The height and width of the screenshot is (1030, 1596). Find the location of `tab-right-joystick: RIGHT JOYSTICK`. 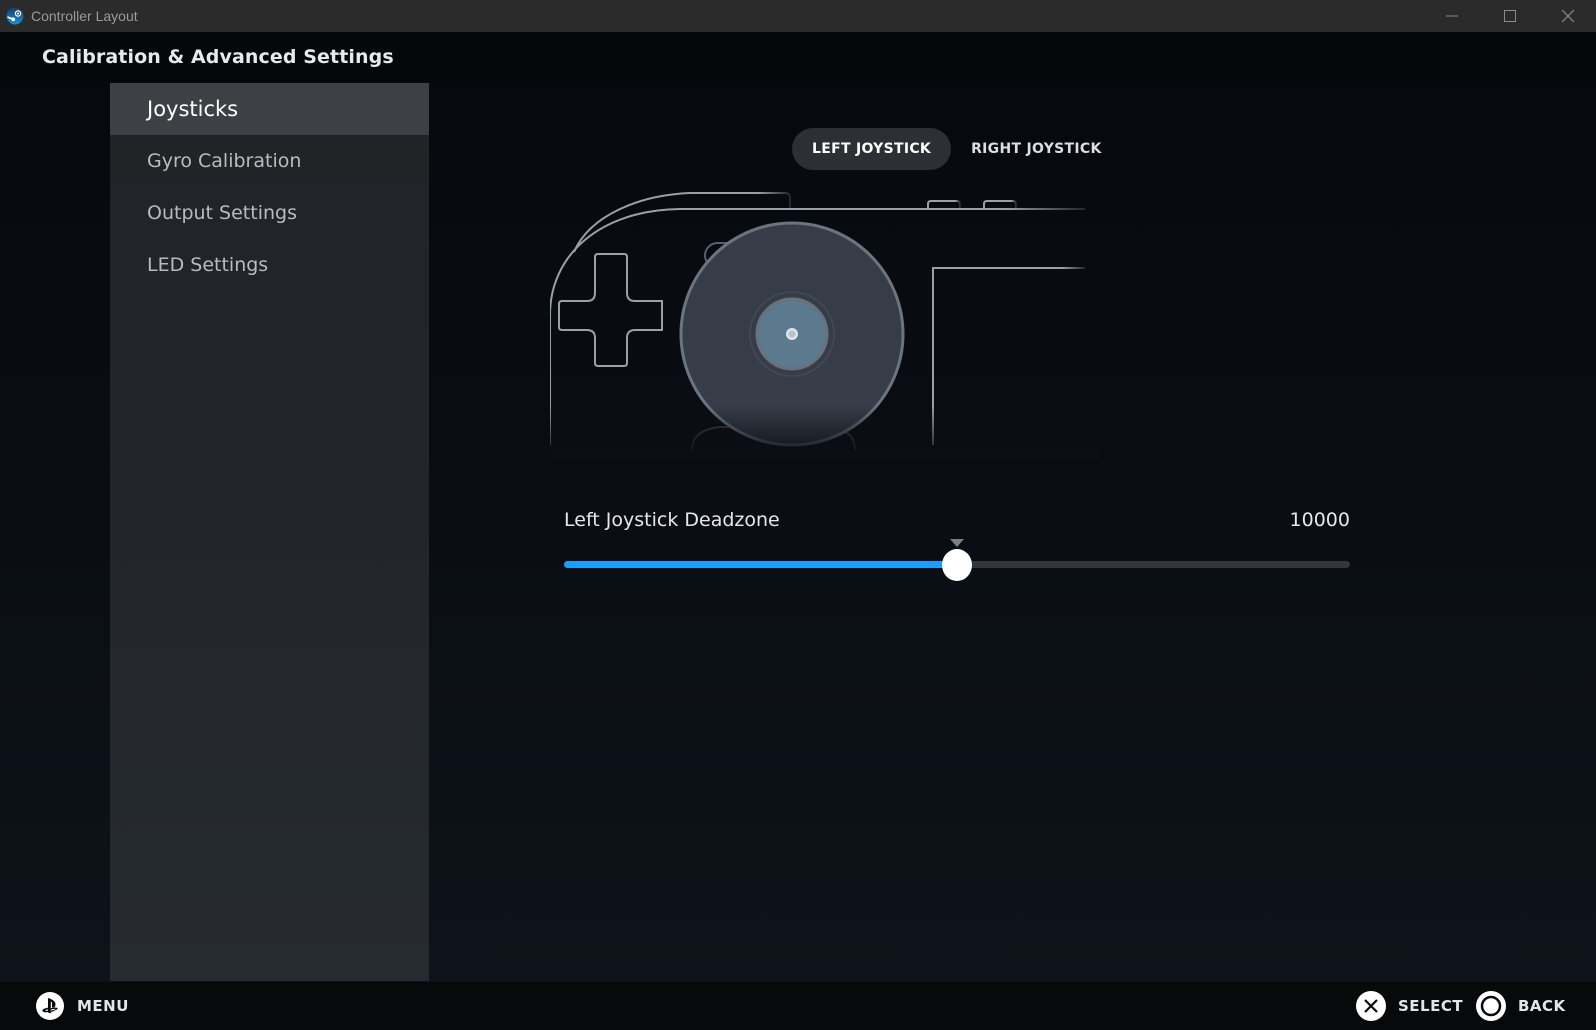

tab-right-joystick: RIGHT JOYSTICK is located at coordinates (1036, 149).